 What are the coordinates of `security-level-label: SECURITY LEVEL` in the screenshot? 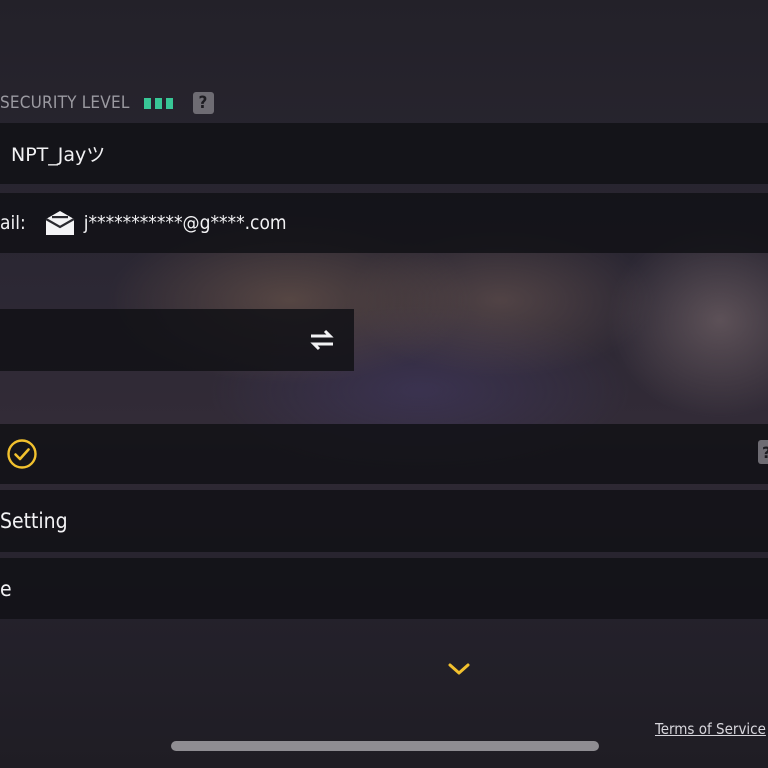 It's located at (65, 103).